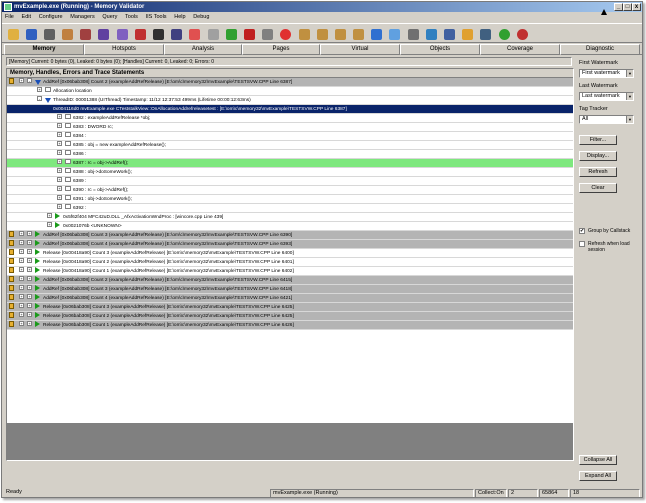 This screenshot has height=503, width=646. Describe the element at coordinates (606, 96) in the screenshot. I see `last-watermark-select: Last watermark ▼` at that location.